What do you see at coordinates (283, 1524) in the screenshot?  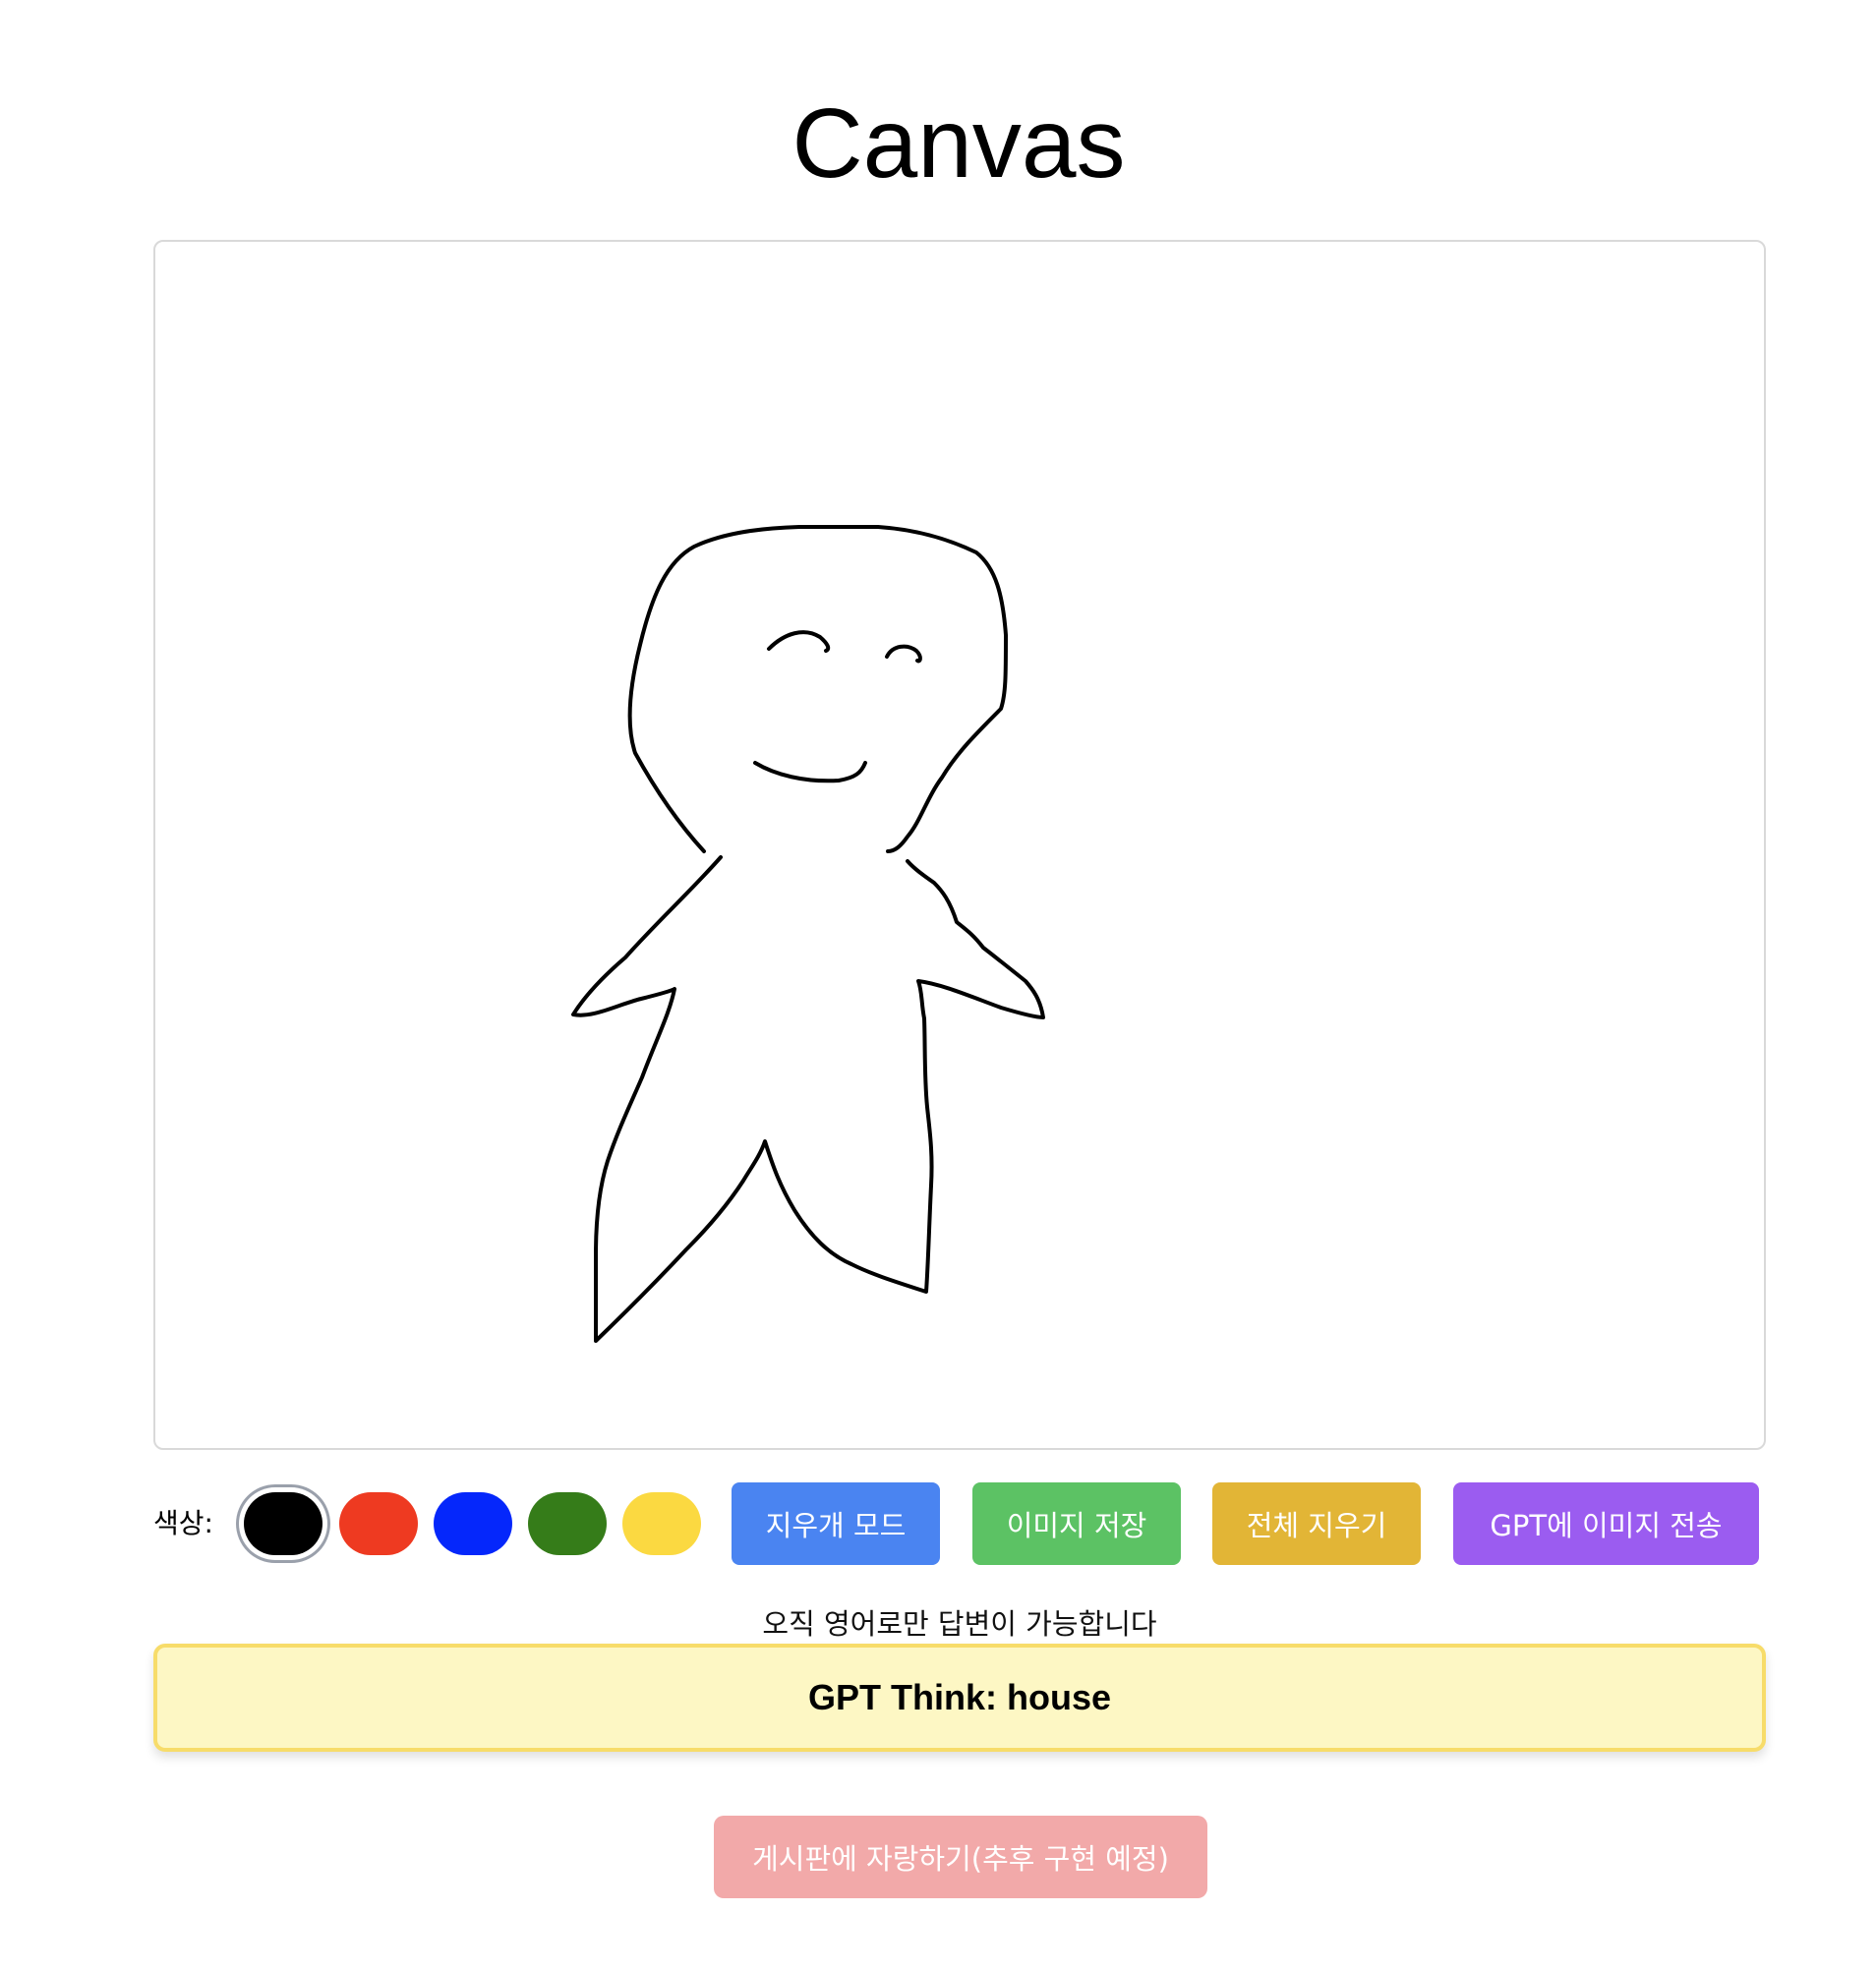 I see `color-swatch-black` at bounding box center [283, 1524].